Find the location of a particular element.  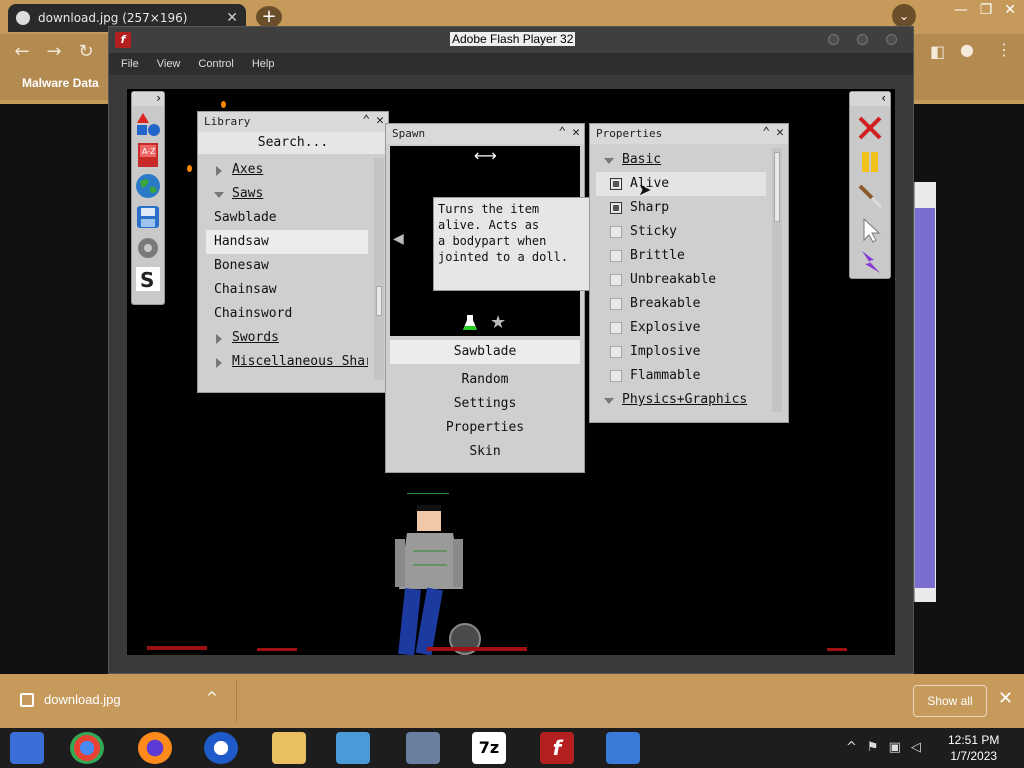

prop-alive: Alive is located at coordinates (681, 184).